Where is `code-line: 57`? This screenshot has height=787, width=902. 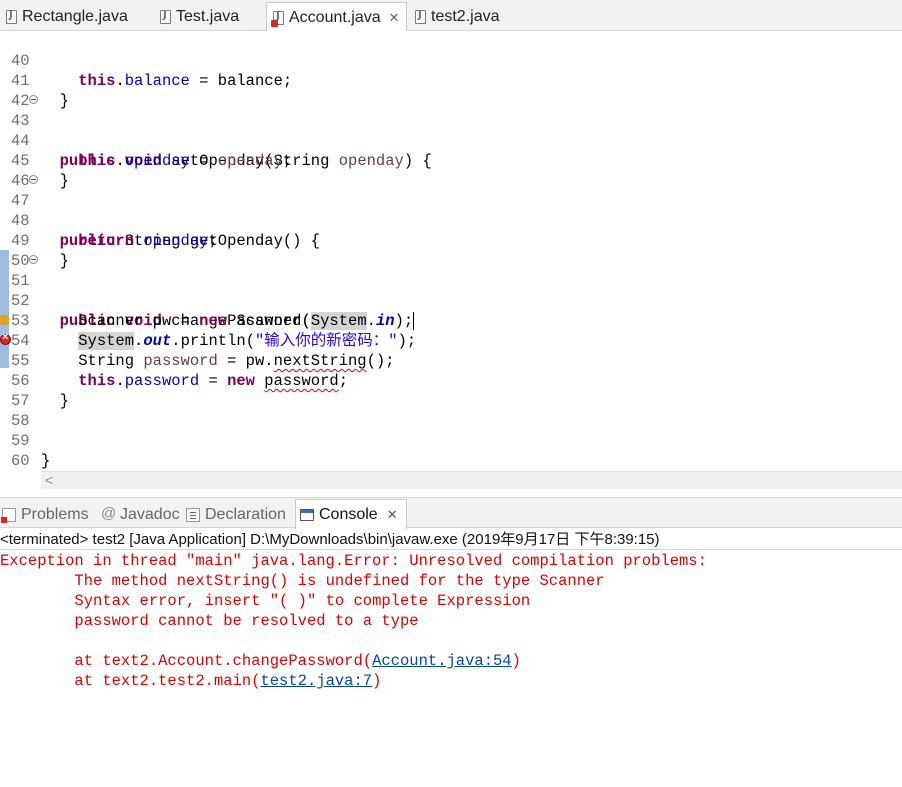
code-line: 57 is located at coordinates (451, 390).